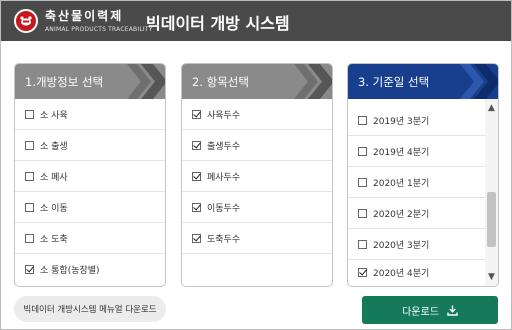 Image resolution: width=512 pixels, height=330 pixels. I want to click on list-item: 2020년 2분기, so click(417, 213).